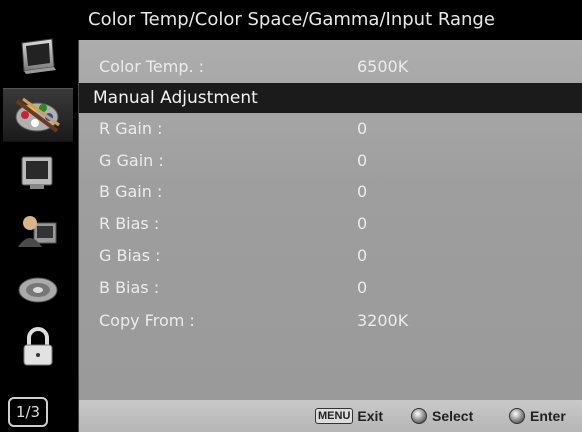 The height and width of the screenshot is (432, 582). I want to click on exit-label: Exit, so click(370, 416).